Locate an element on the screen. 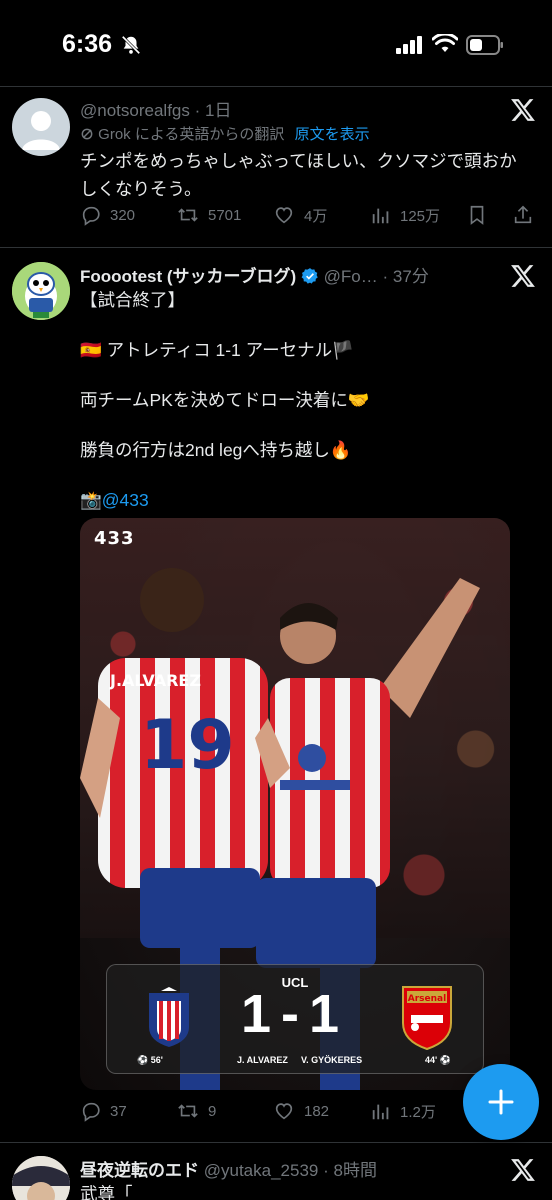  away-goal-minute: 44' ⚽ is located at coordinates (438, 1060).